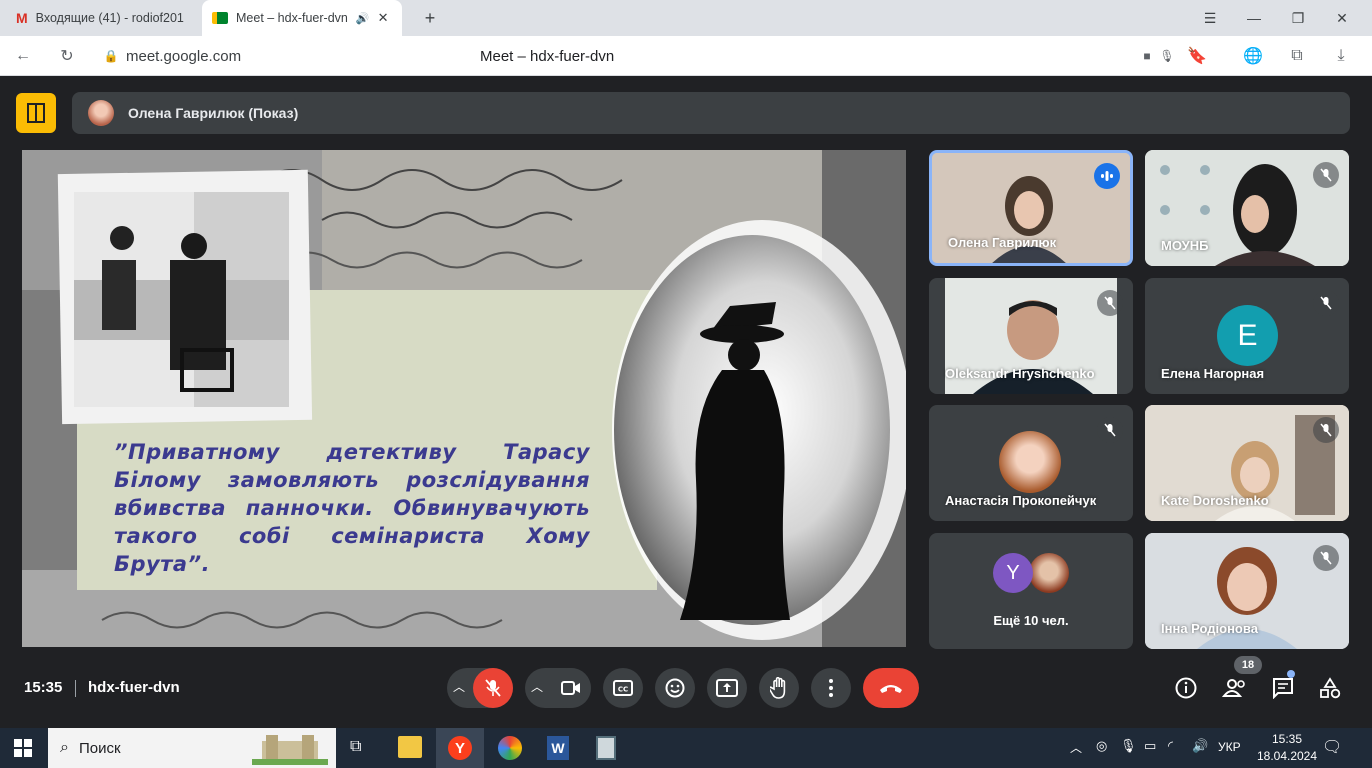 This screenshot has height=768, width=1372. I want to click on participant-name: Kate Doroshenko, so click(1215, 500).